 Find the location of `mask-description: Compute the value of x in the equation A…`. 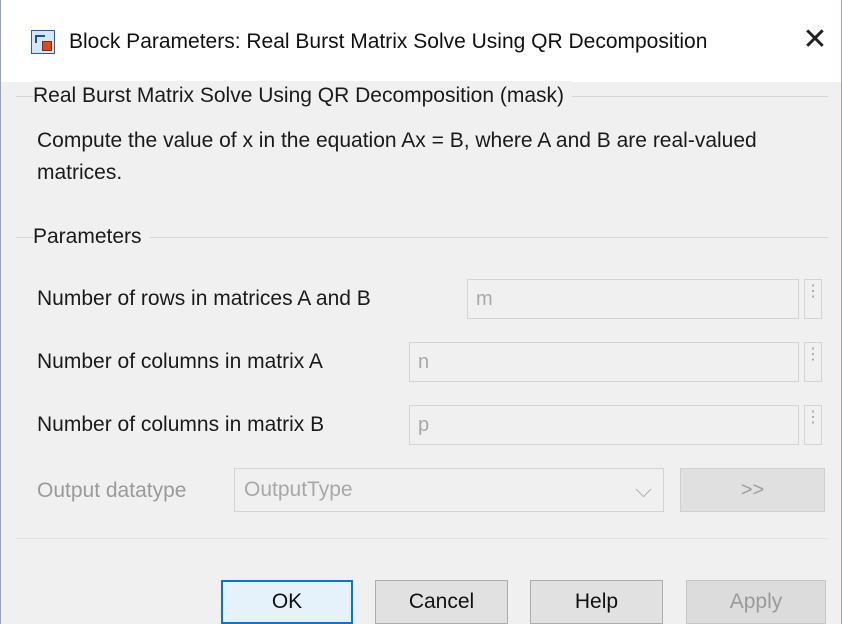

mask-description: Compute the value of x in the equation A… is located at coordinates (397, 156).